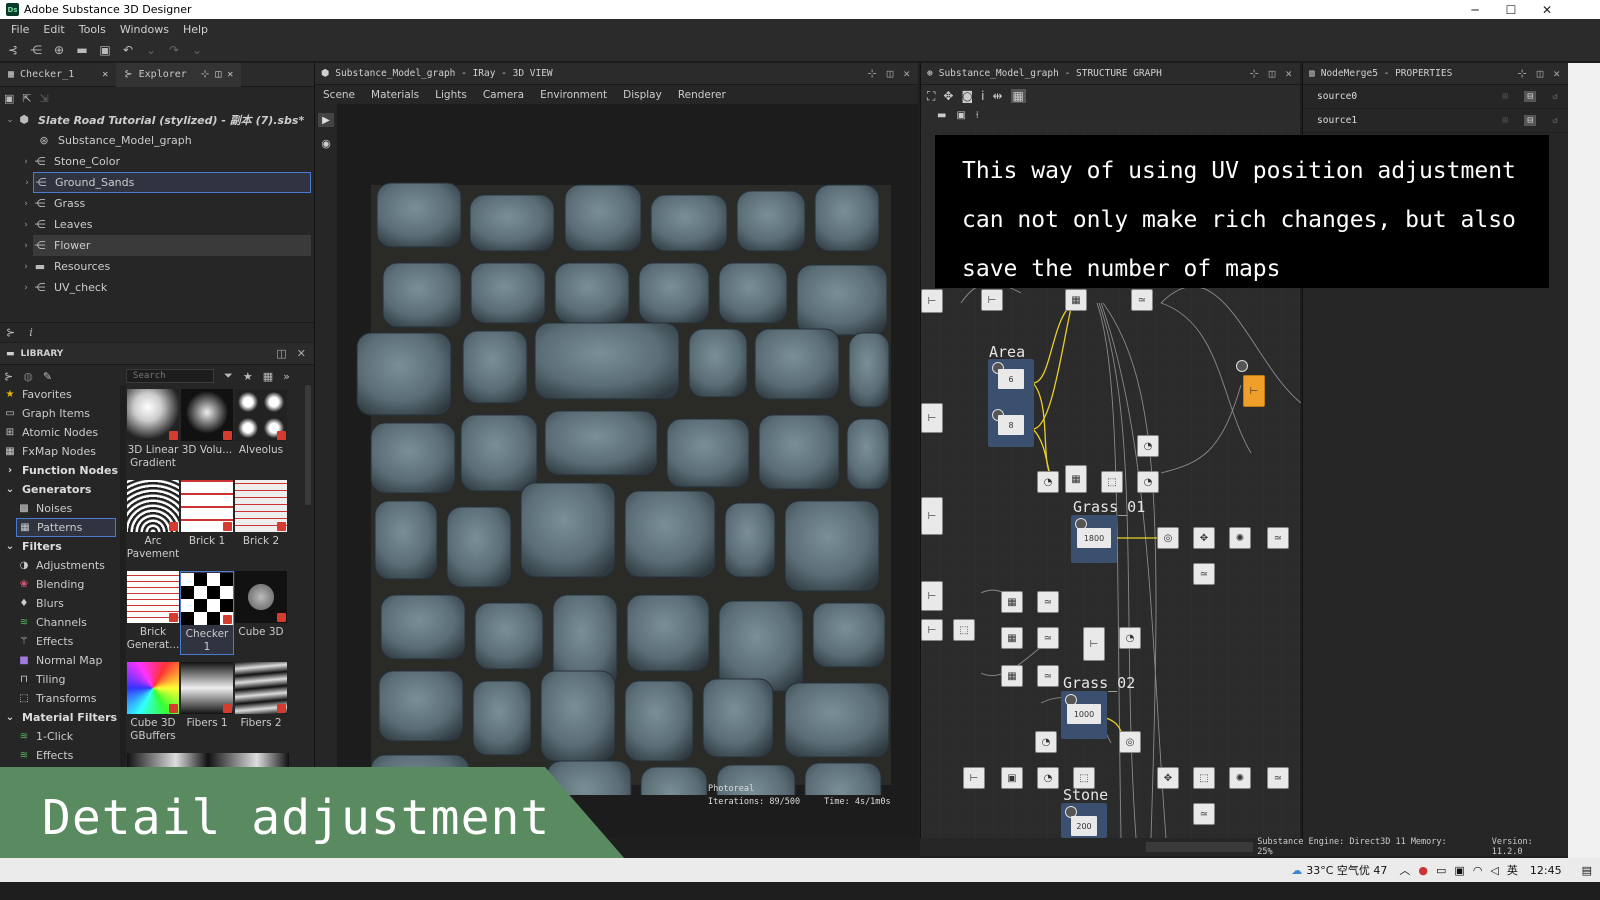  I want to click on node-output-orange: ⊢, so click(1254, 391).